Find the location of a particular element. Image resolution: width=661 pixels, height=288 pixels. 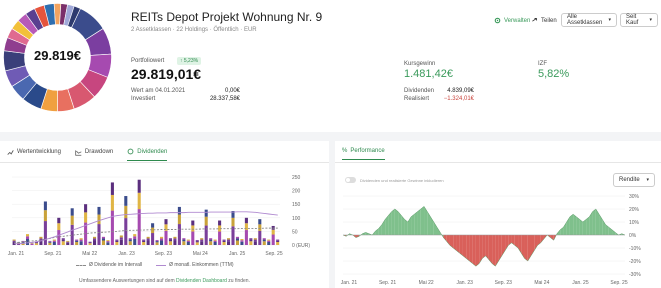

y-tick-label: -10% is located at coordinates (635, 249).